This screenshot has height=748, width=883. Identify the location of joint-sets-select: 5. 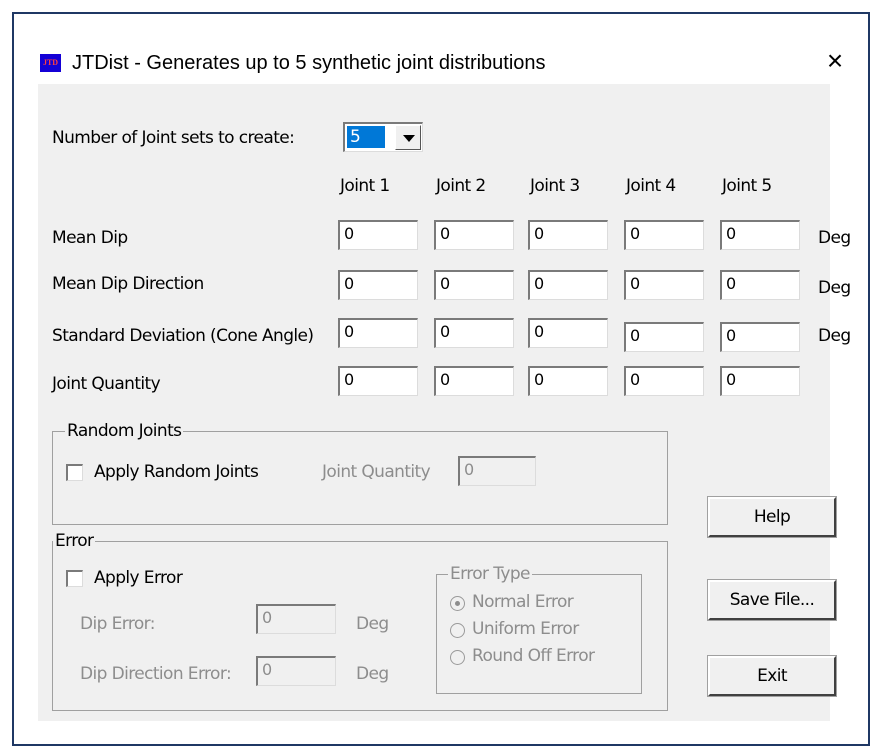
(383, 137).